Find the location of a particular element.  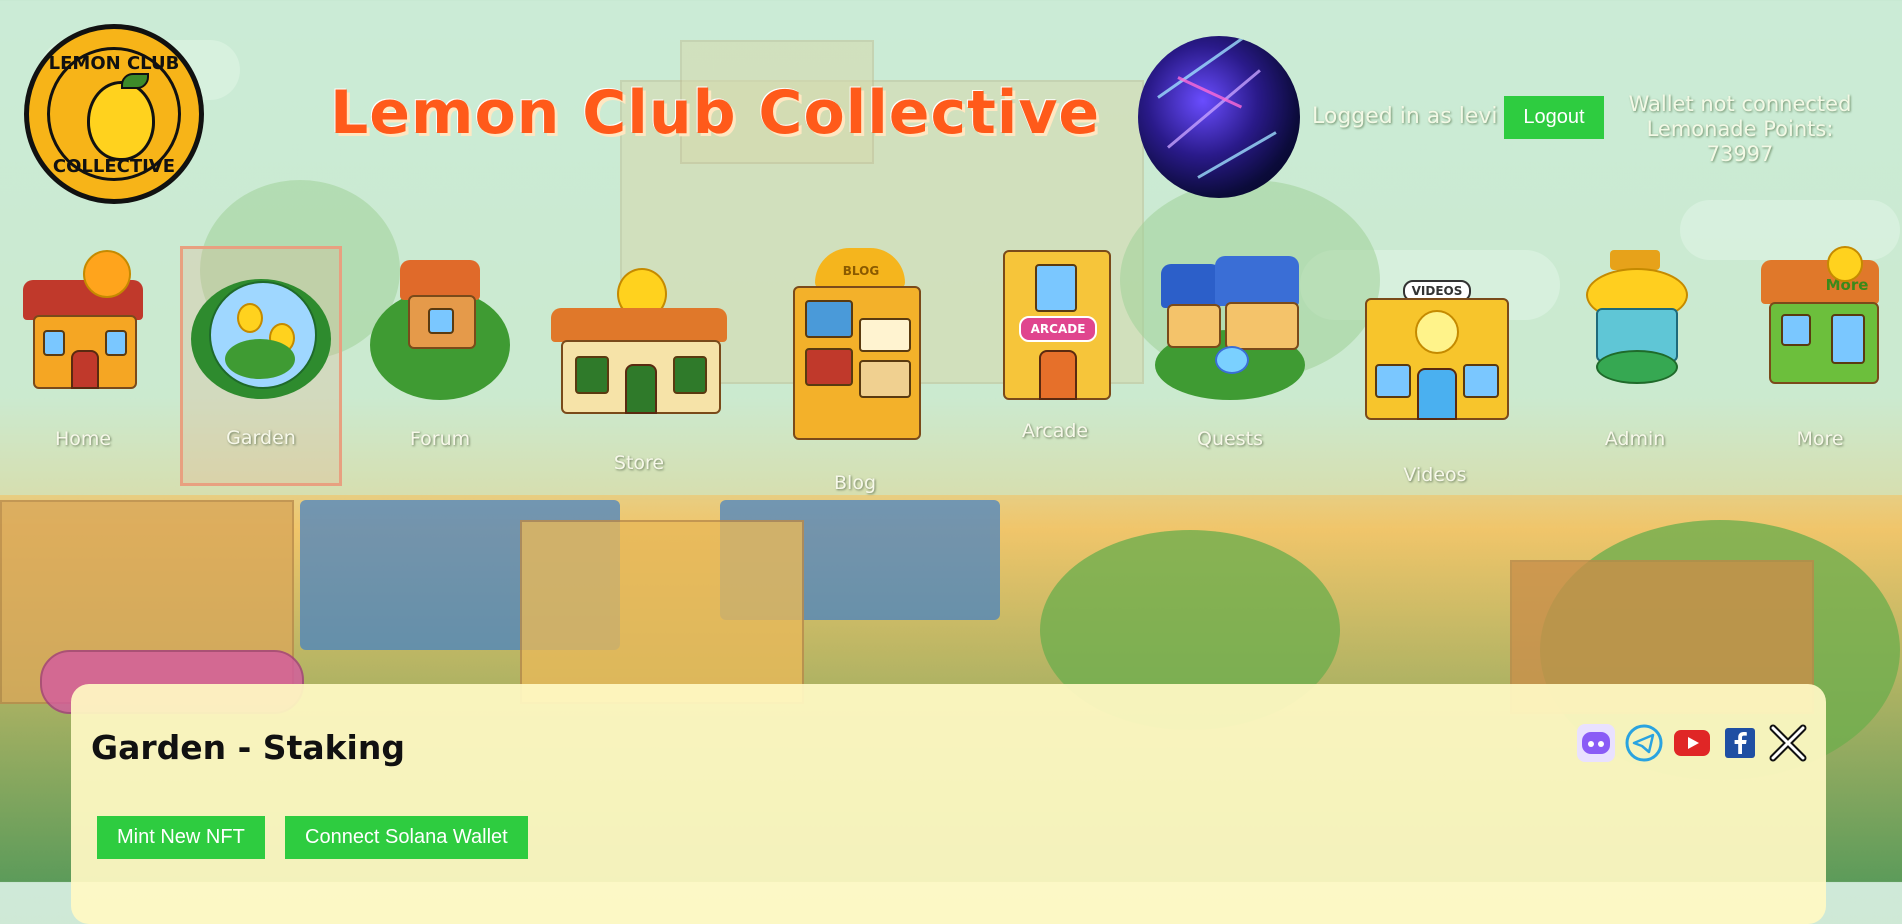

x-twitter-icon is located at coordinates (1788, 743).